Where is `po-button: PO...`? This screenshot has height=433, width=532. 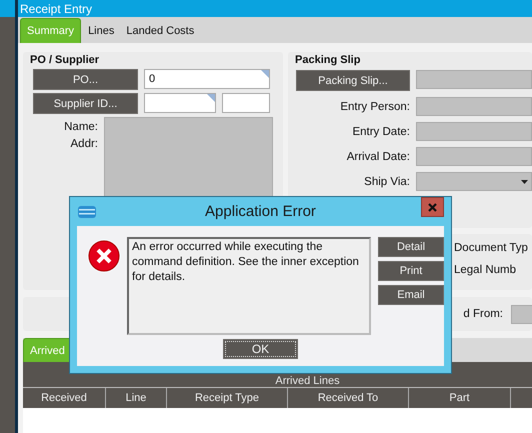
po-button: PO... is located at coordinates (85, 79).